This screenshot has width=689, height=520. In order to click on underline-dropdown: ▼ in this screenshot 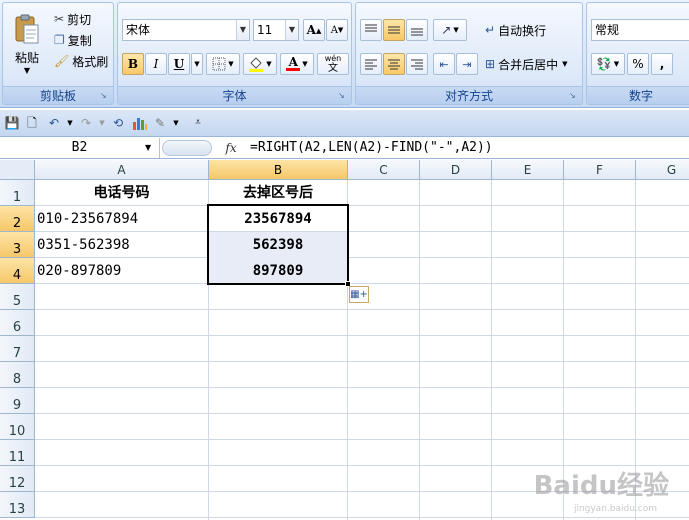, I will do `click(197, 64)`.